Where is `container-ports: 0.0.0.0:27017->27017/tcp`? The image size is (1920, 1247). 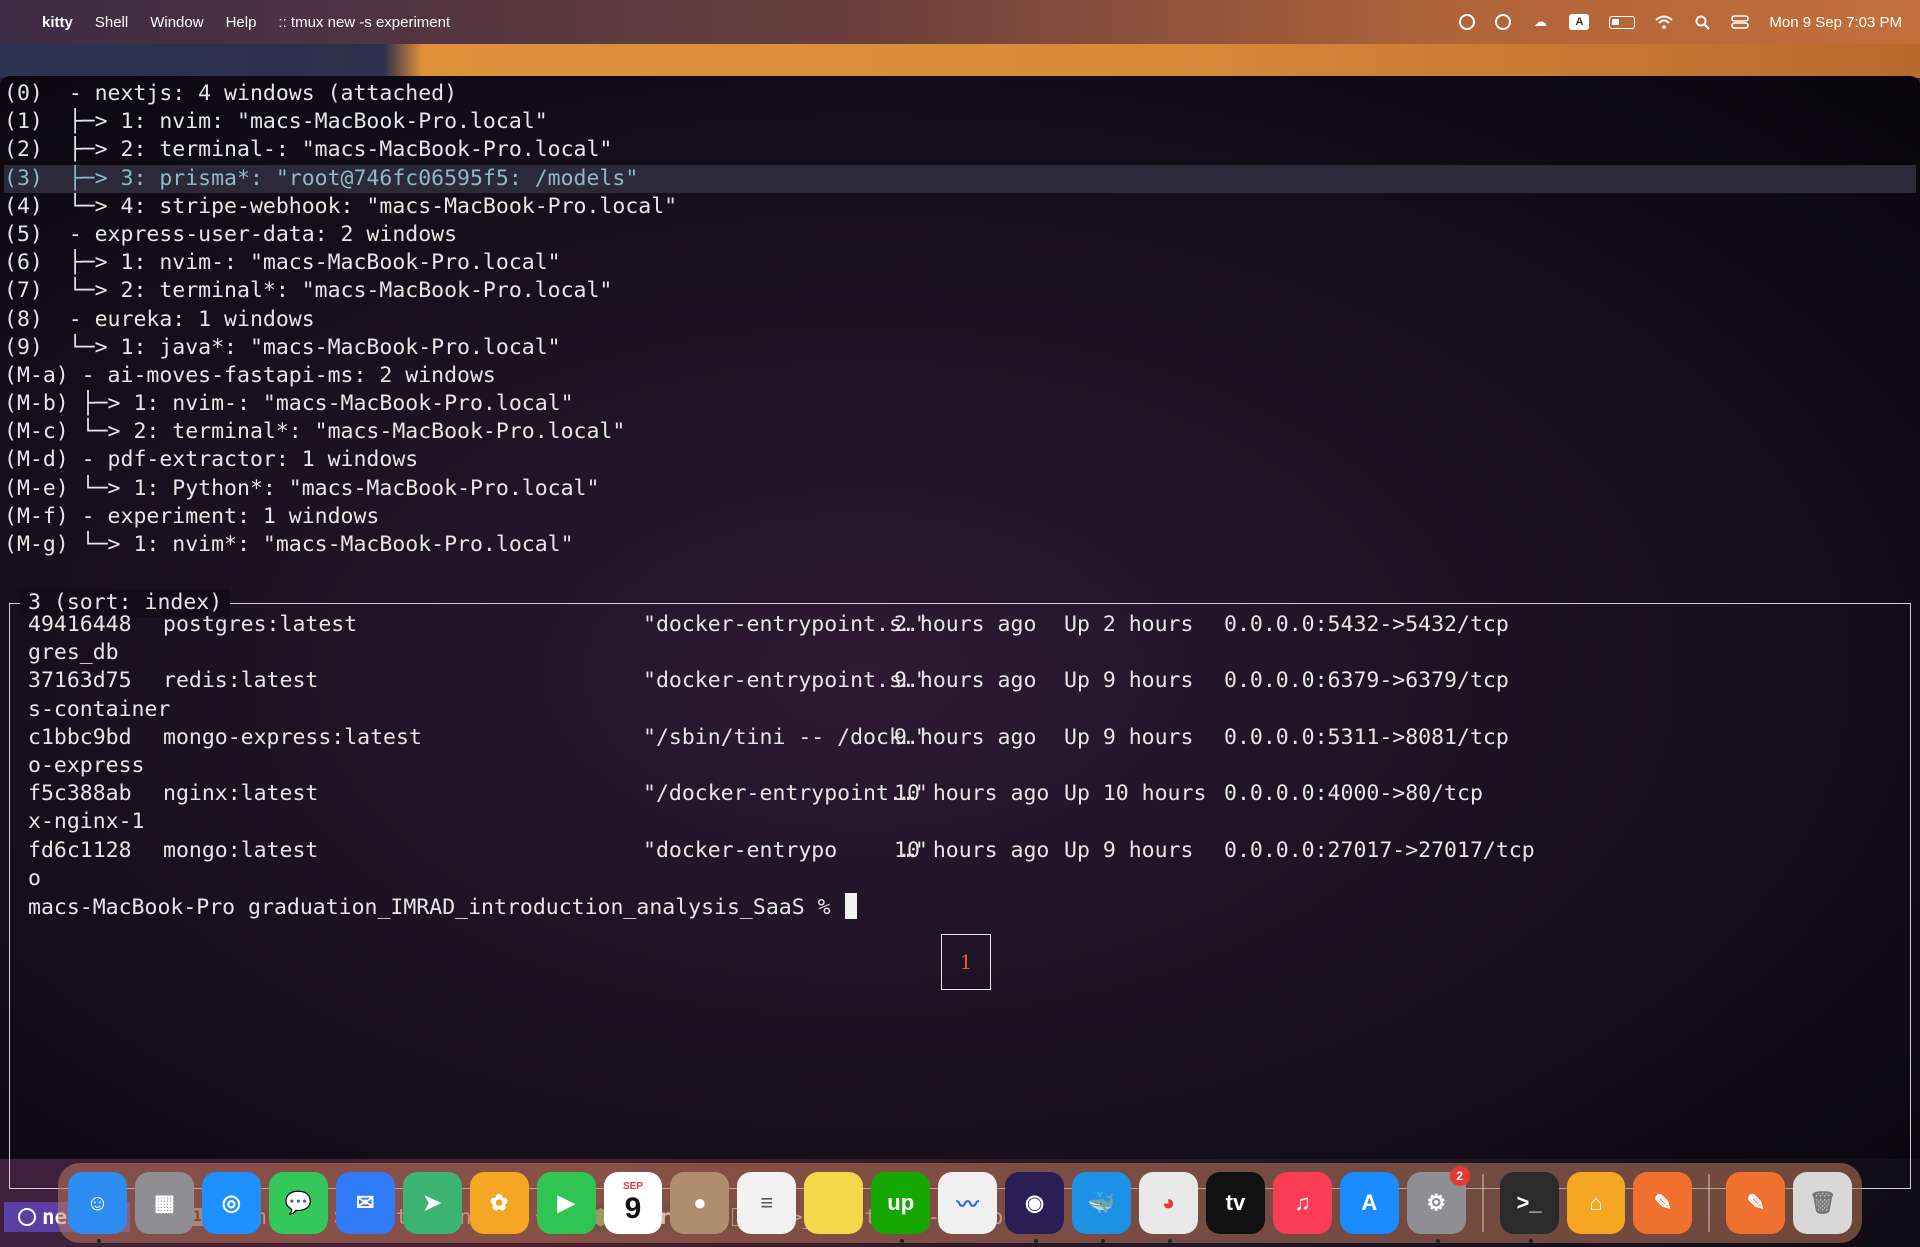
container-ports: 0.0.0.0:27017->27017/tcp is located at coordinates (1379, 850).